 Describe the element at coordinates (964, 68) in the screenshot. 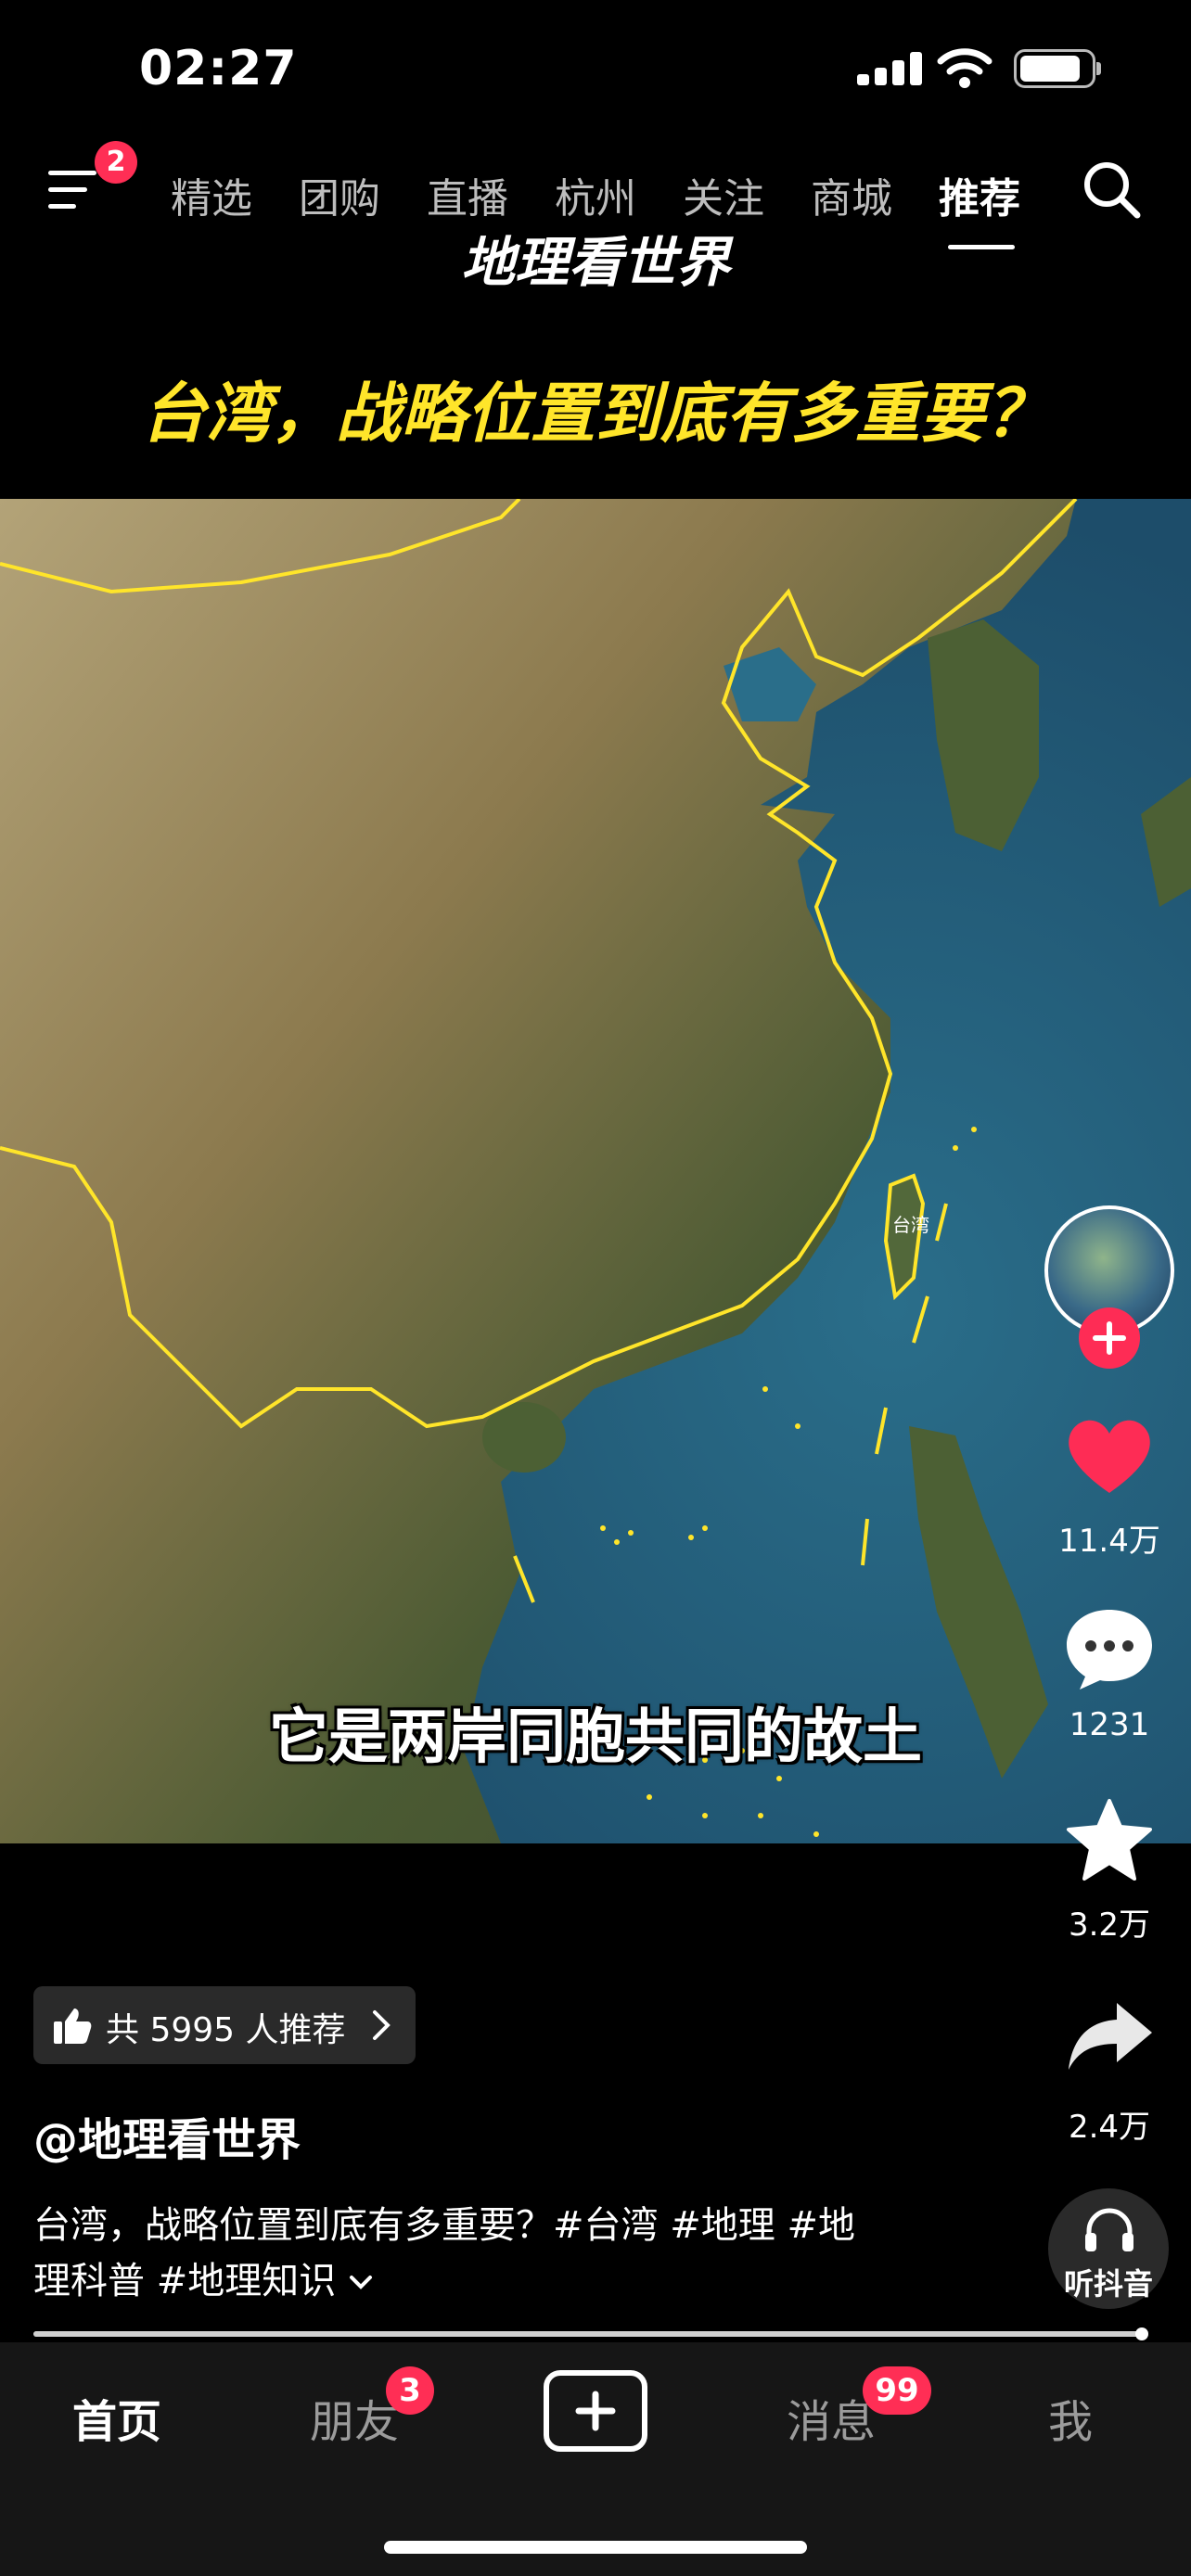

I see `wifi-icon` at that location.